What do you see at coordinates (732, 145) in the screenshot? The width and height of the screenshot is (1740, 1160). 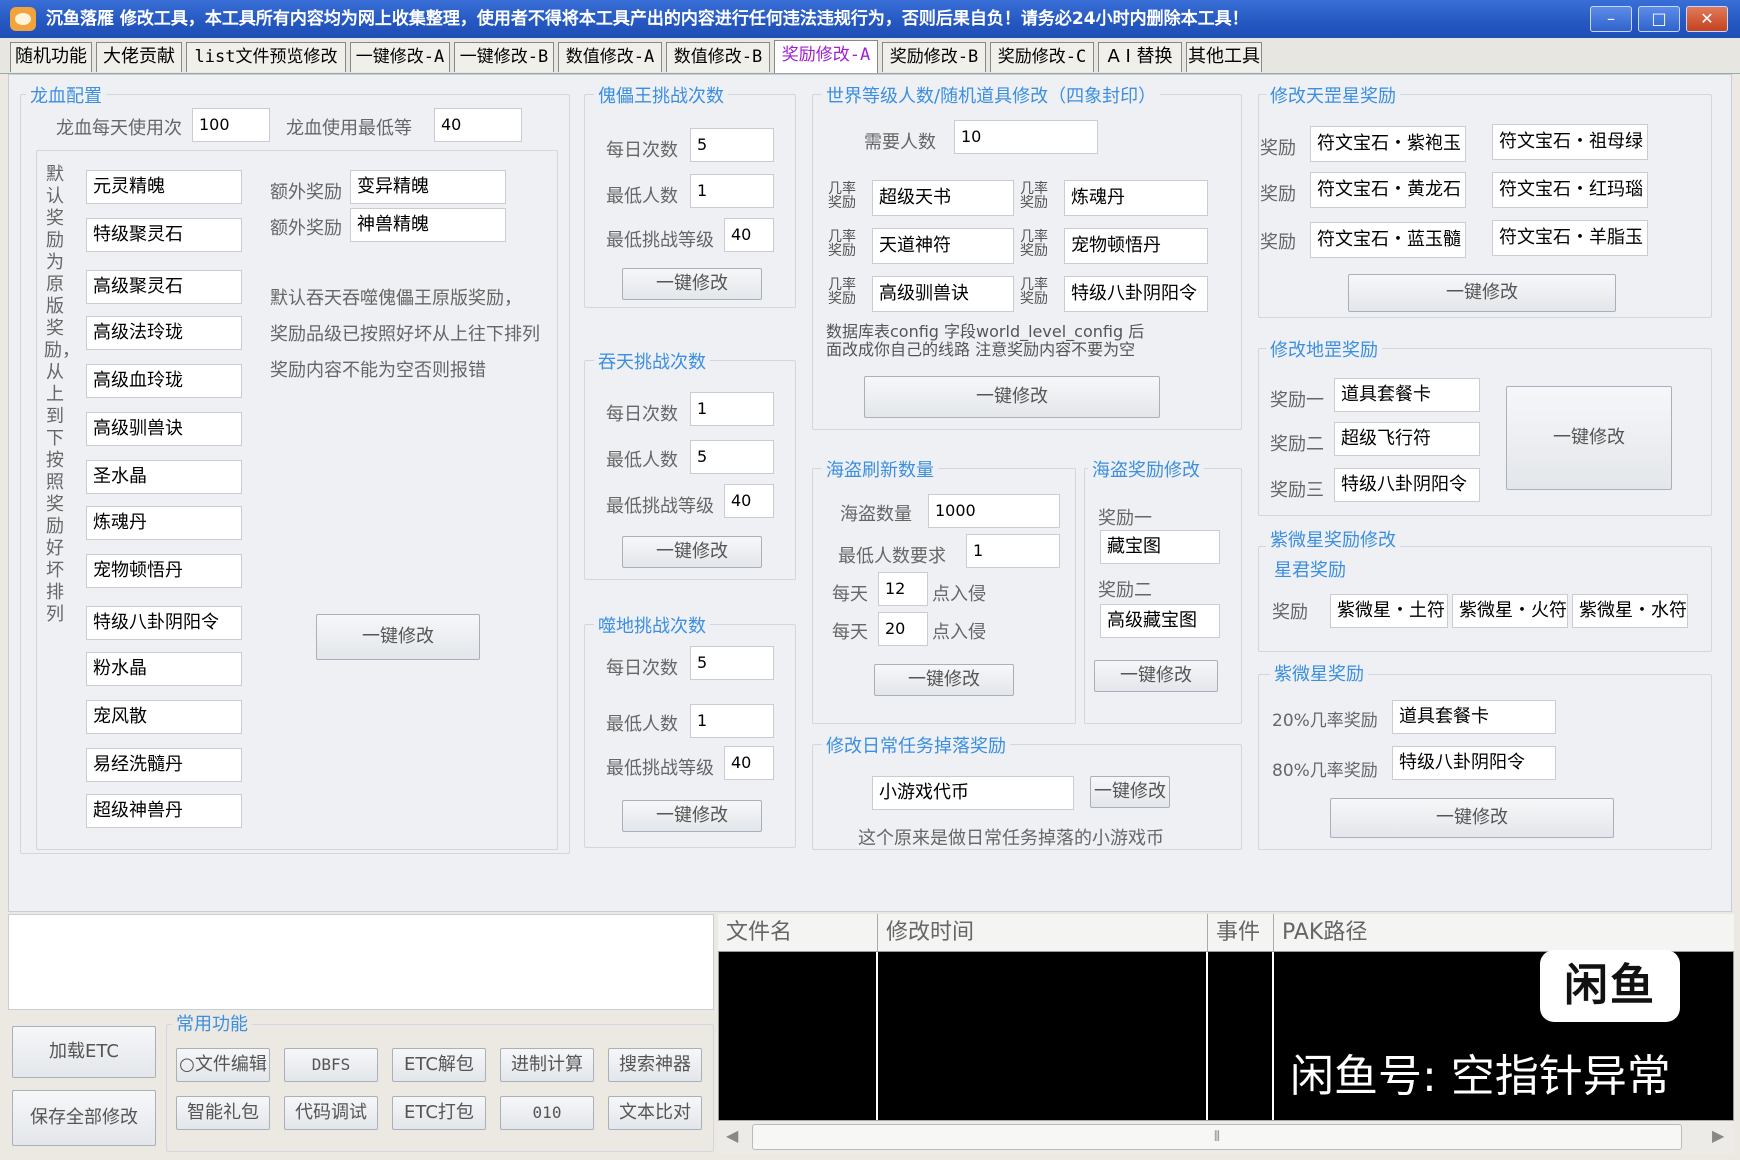 I see `puppet-daily-input: 5` at bounding box center [732, 145].